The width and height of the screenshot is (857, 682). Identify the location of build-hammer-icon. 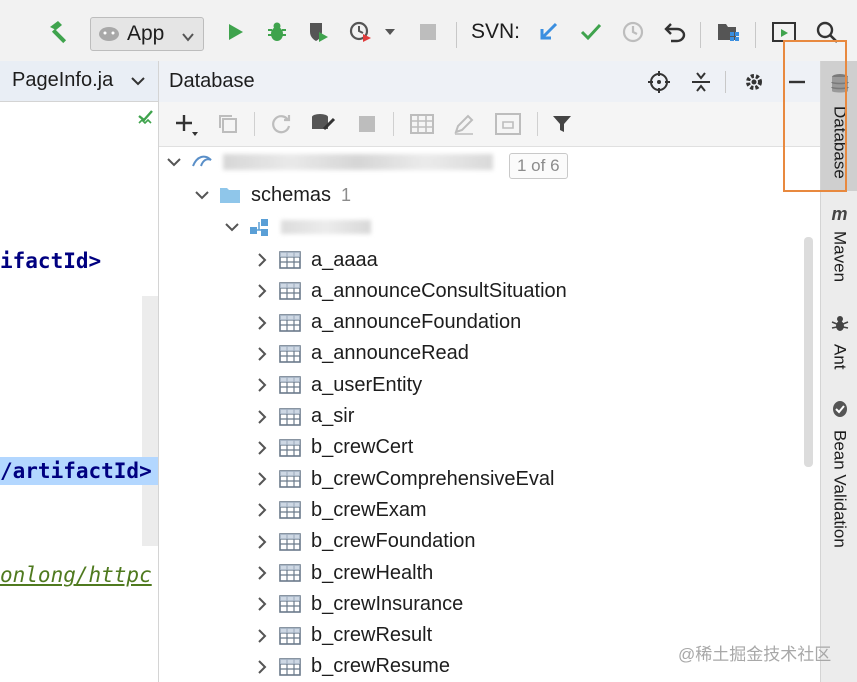
(59, 32).